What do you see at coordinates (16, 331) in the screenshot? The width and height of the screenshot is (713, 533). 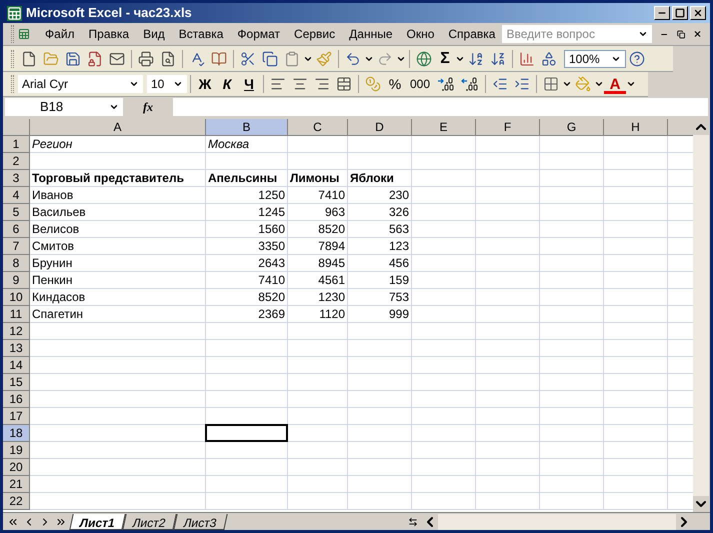 I see `row-header: 12` at bounding box center [16, 331].